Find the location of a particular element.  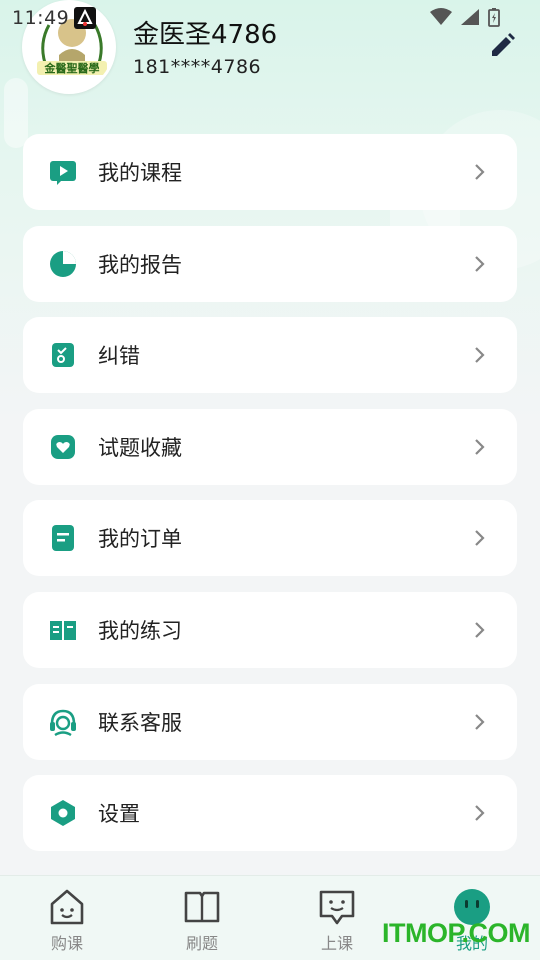

user-name: 金医圣4786 is located at coordinates (205, 35).